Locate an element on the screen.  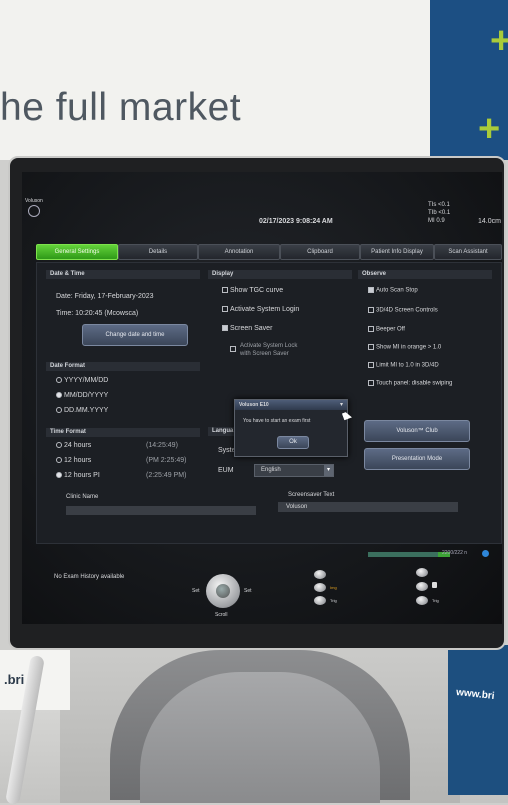
date-time-display: 02/17/2023 9:08:24 AM is located at coordinates (296, 221).